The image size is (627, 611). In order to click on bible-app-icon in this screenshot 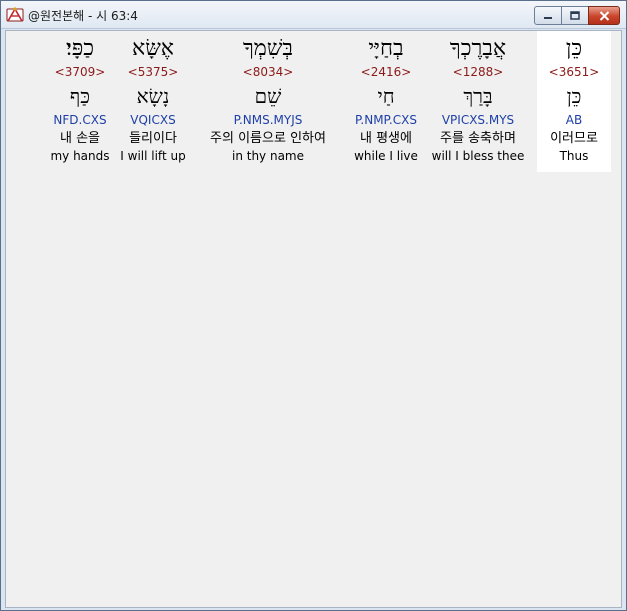, I will do `click(15, 15)`.